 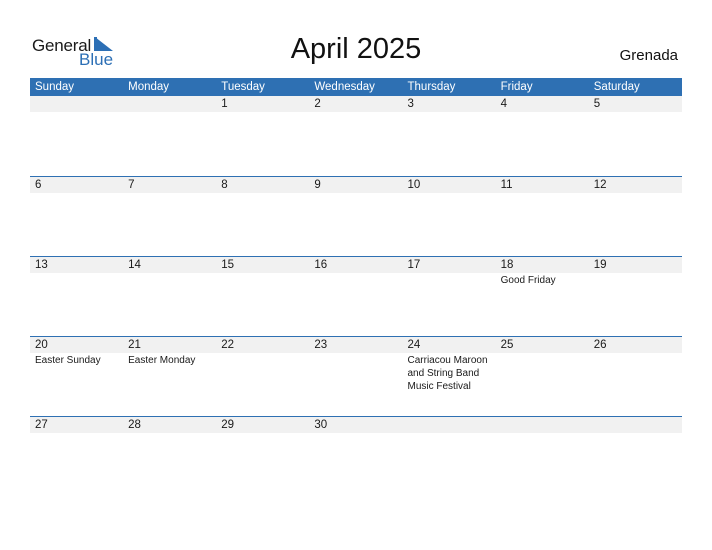 What do you see at coordinates (356, 265) in the screenshot?
I see `day-number: 16` at bounding box center [356, 265].